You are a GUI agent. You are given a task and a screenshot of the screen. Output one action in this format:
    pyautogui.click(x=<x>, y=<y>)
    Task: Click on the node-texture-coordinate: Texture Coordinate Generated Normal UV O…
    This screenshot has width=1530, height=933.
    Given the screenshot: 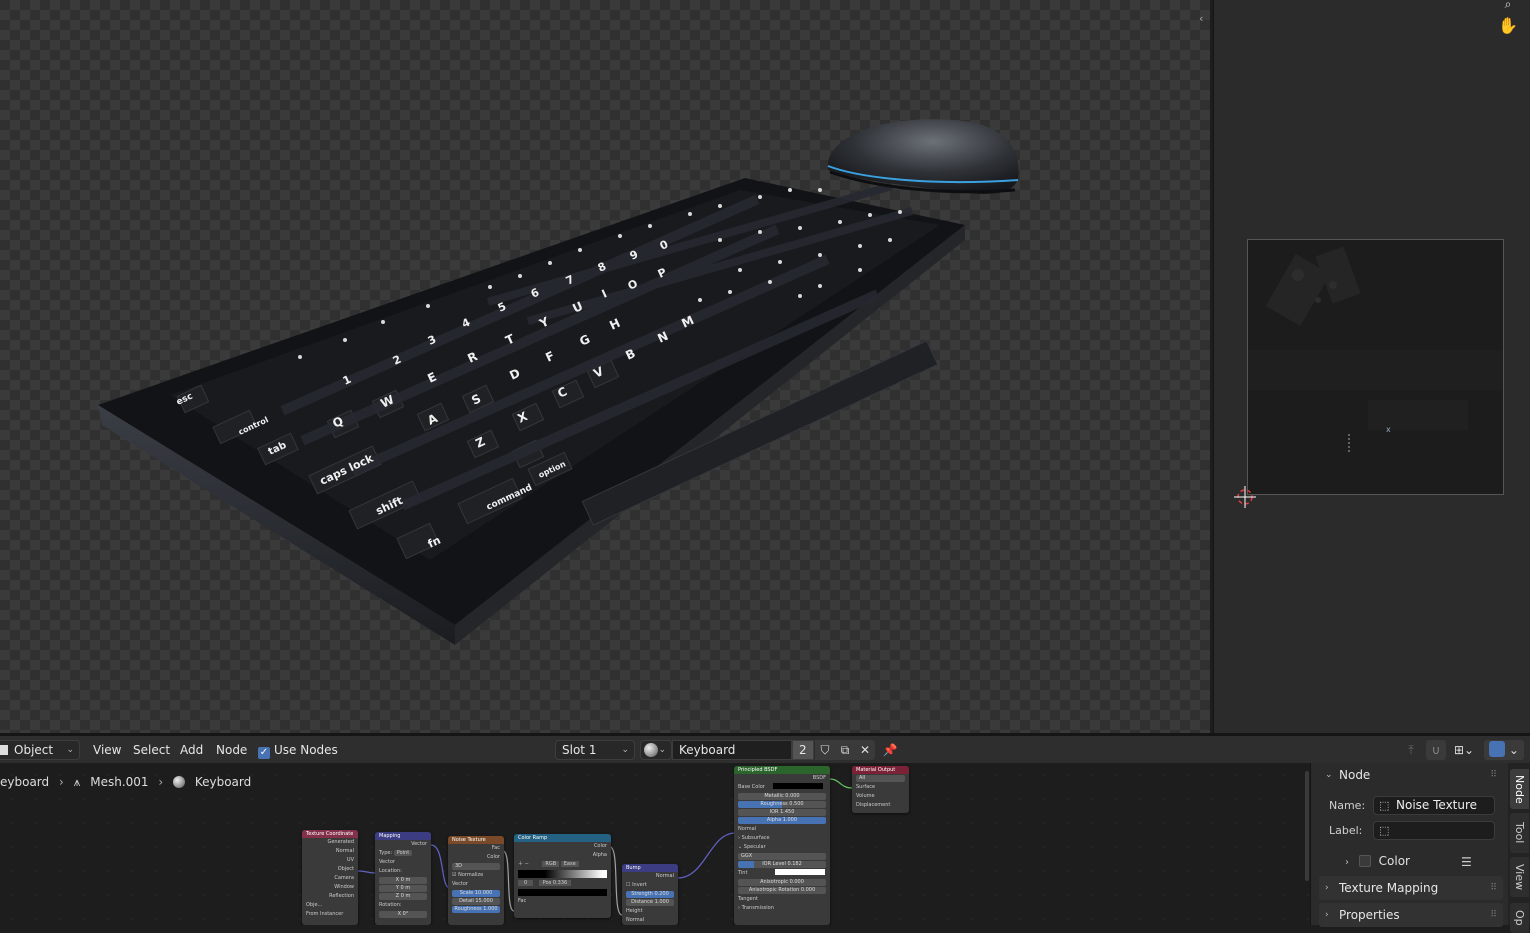 What is the action you would take?
    pyautogui.click(x=330, y=877)
    